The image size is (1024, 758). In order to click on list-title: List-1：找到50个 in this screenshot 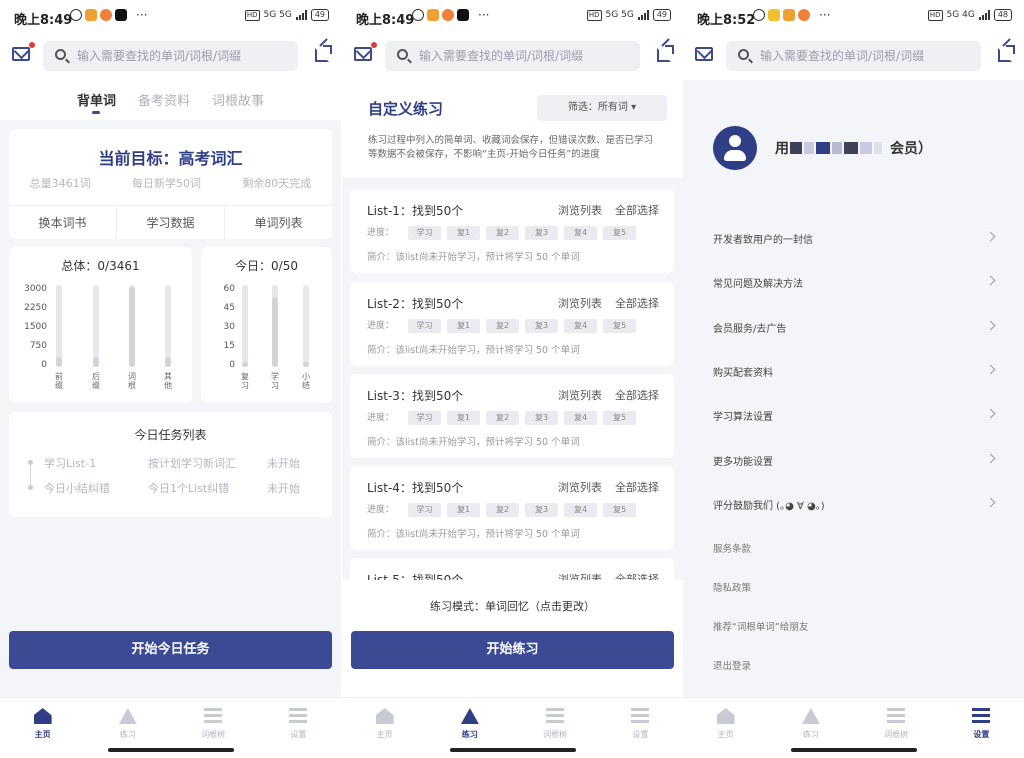, I will do `click(415, 211)`.